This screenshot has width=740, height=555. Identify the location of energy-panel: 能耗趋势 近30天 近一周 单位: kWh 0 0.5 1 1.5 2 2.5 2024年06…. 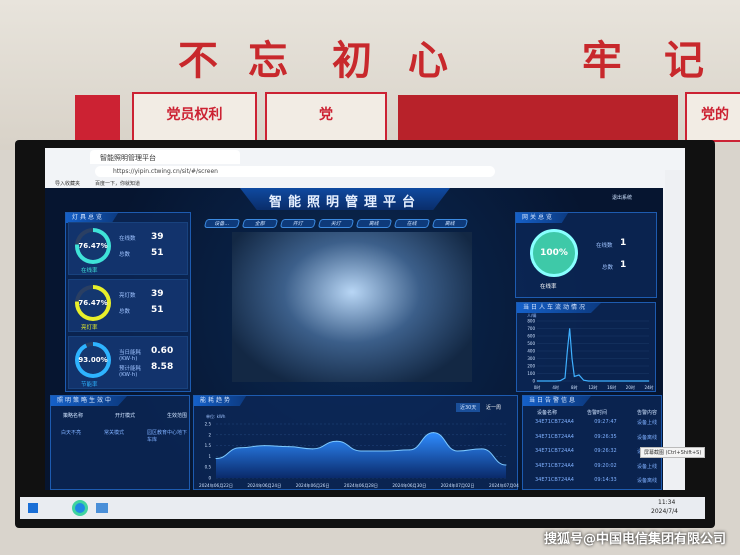
(356, 442).